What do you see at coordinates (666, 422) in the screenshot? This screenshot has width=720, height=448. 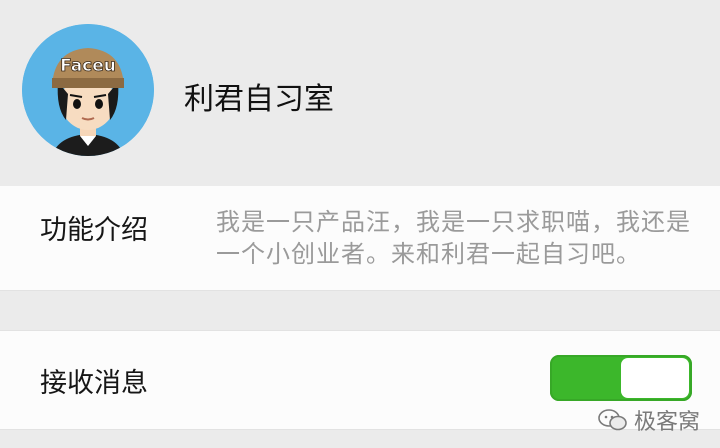 I see `watermark-text: 极客窝` at bounding box center [666, 422].